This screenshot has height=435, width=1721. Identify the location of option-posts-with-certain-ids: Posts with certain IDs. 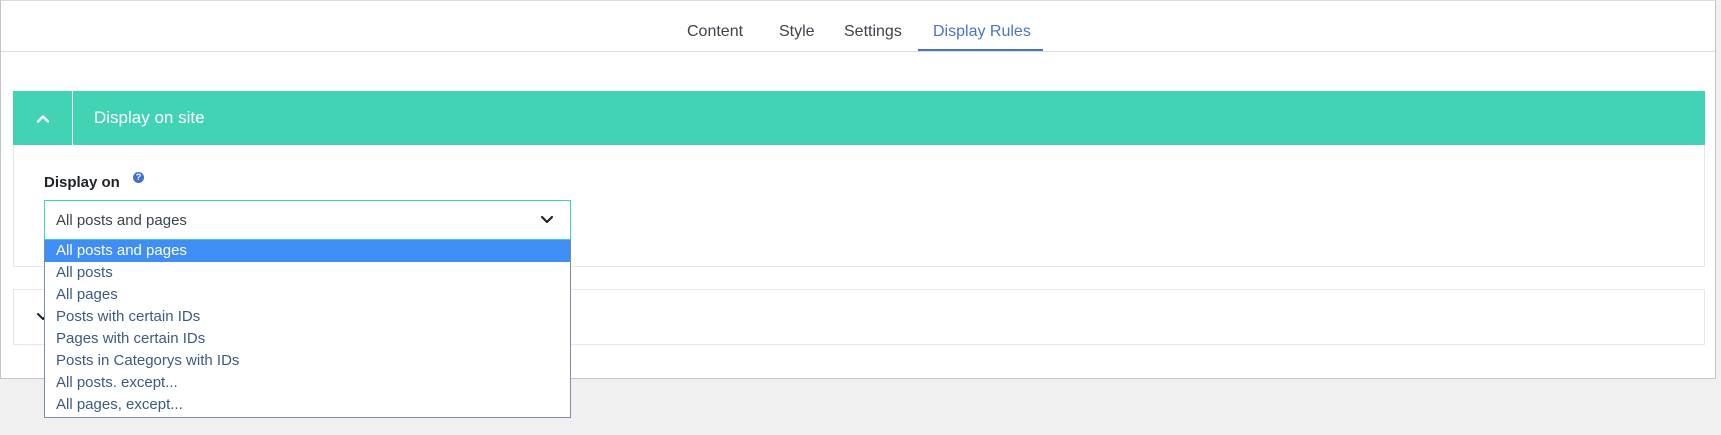
(307, 317).